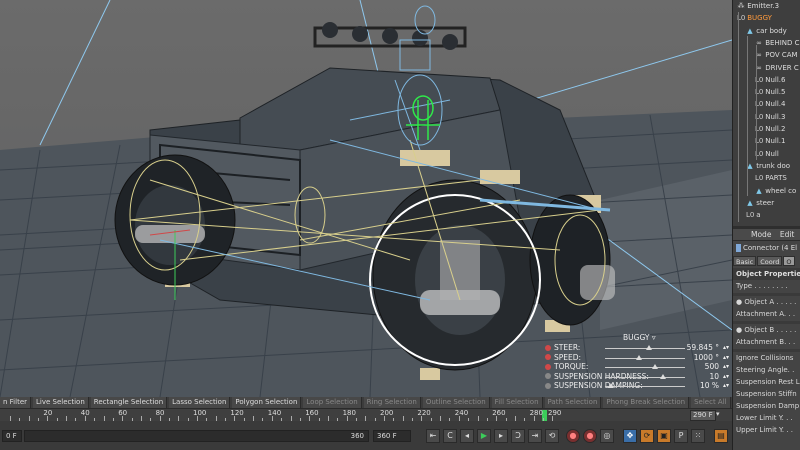 The width and height of the screenshot is (800, 450). I want to click on selection-tool-button: Phong Break Selection, so click(646, 402).